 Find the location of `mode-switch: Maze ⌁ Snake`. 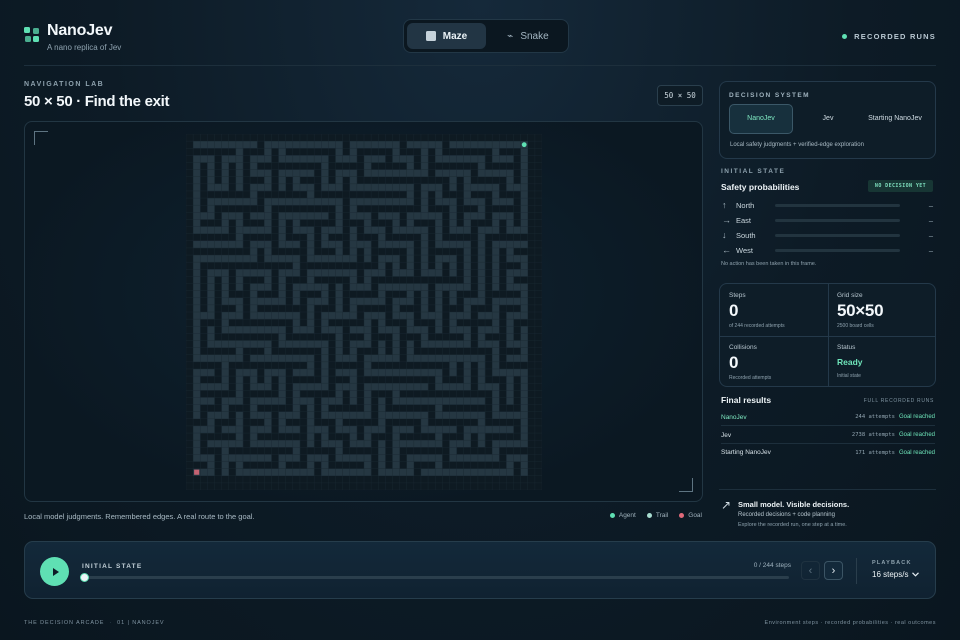

mode-switch: Maze ⌁ Snake is located at coordinates (486, 36).